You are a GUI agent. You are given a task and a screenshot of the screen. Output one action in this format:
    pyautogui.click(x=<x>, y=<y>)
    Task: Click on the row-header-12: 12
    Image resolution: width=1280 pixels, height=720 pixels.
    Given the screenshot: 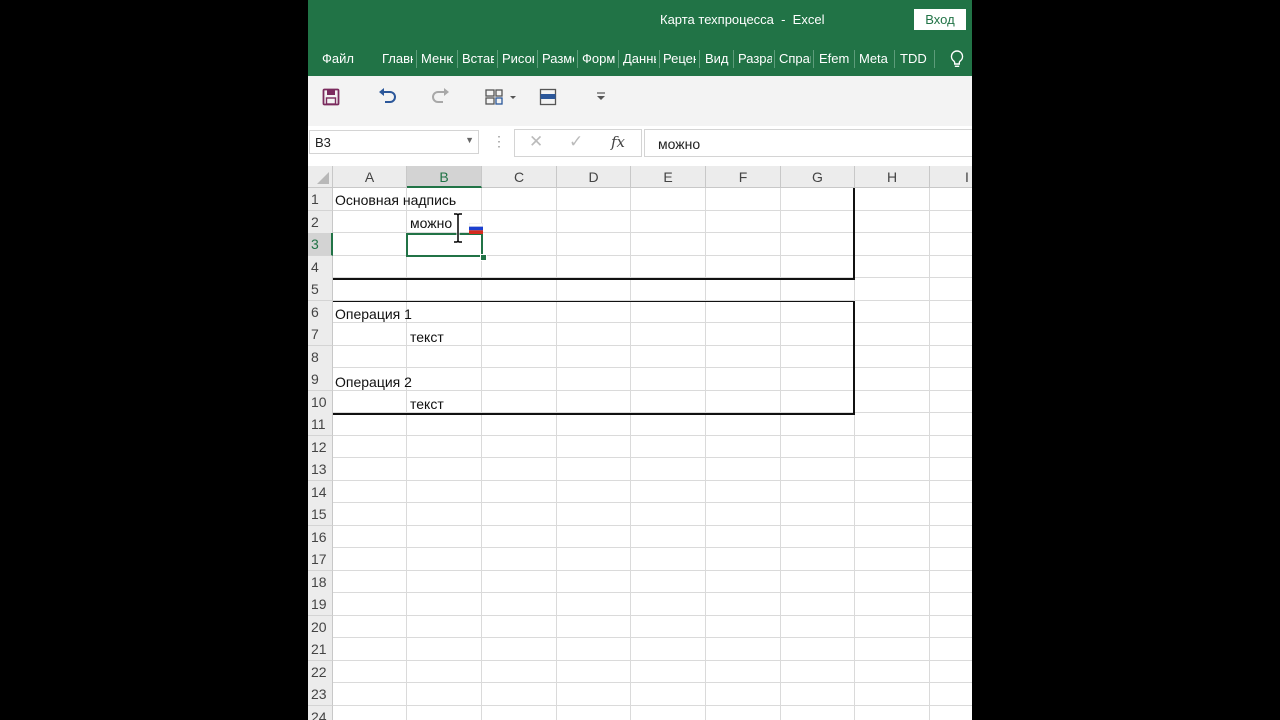 What is the action you would take?
    pyautogui.click(x=320, y=447)
    